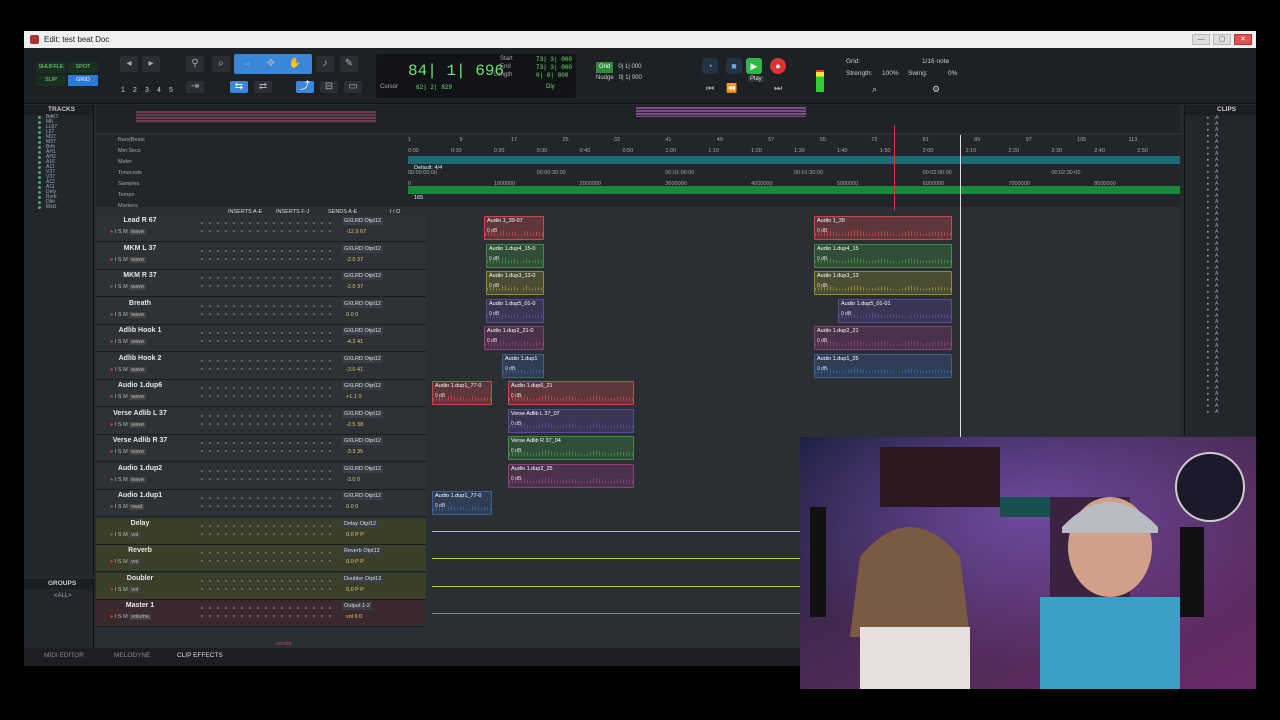 The width and height of the screenshot is (1280, 720). I want to click on track-header: Master 1 ● I S M volume Output 1-2 vol 0.0, so click(261, 613).